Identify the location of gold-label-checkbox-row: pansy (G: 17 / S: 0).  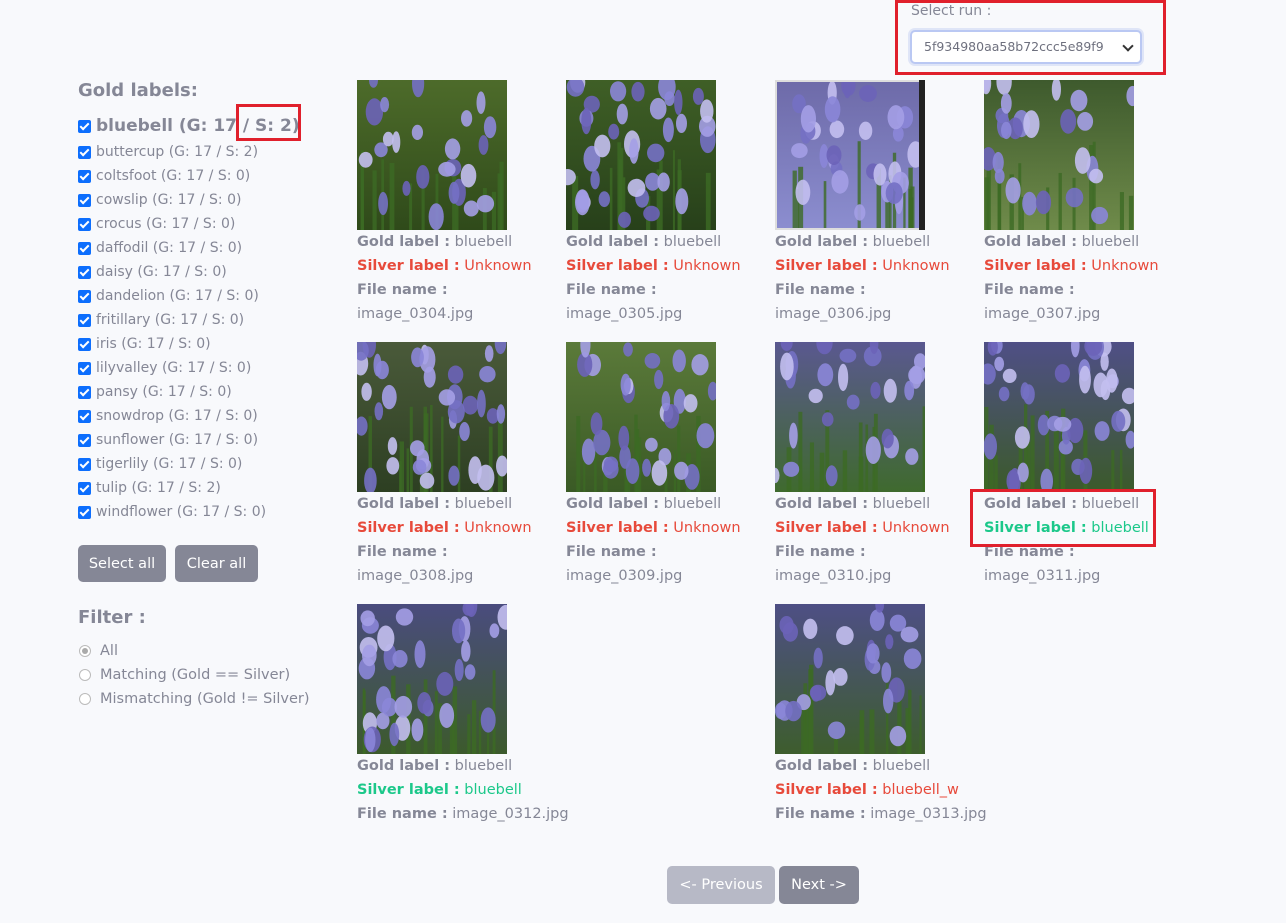
(208, 392).